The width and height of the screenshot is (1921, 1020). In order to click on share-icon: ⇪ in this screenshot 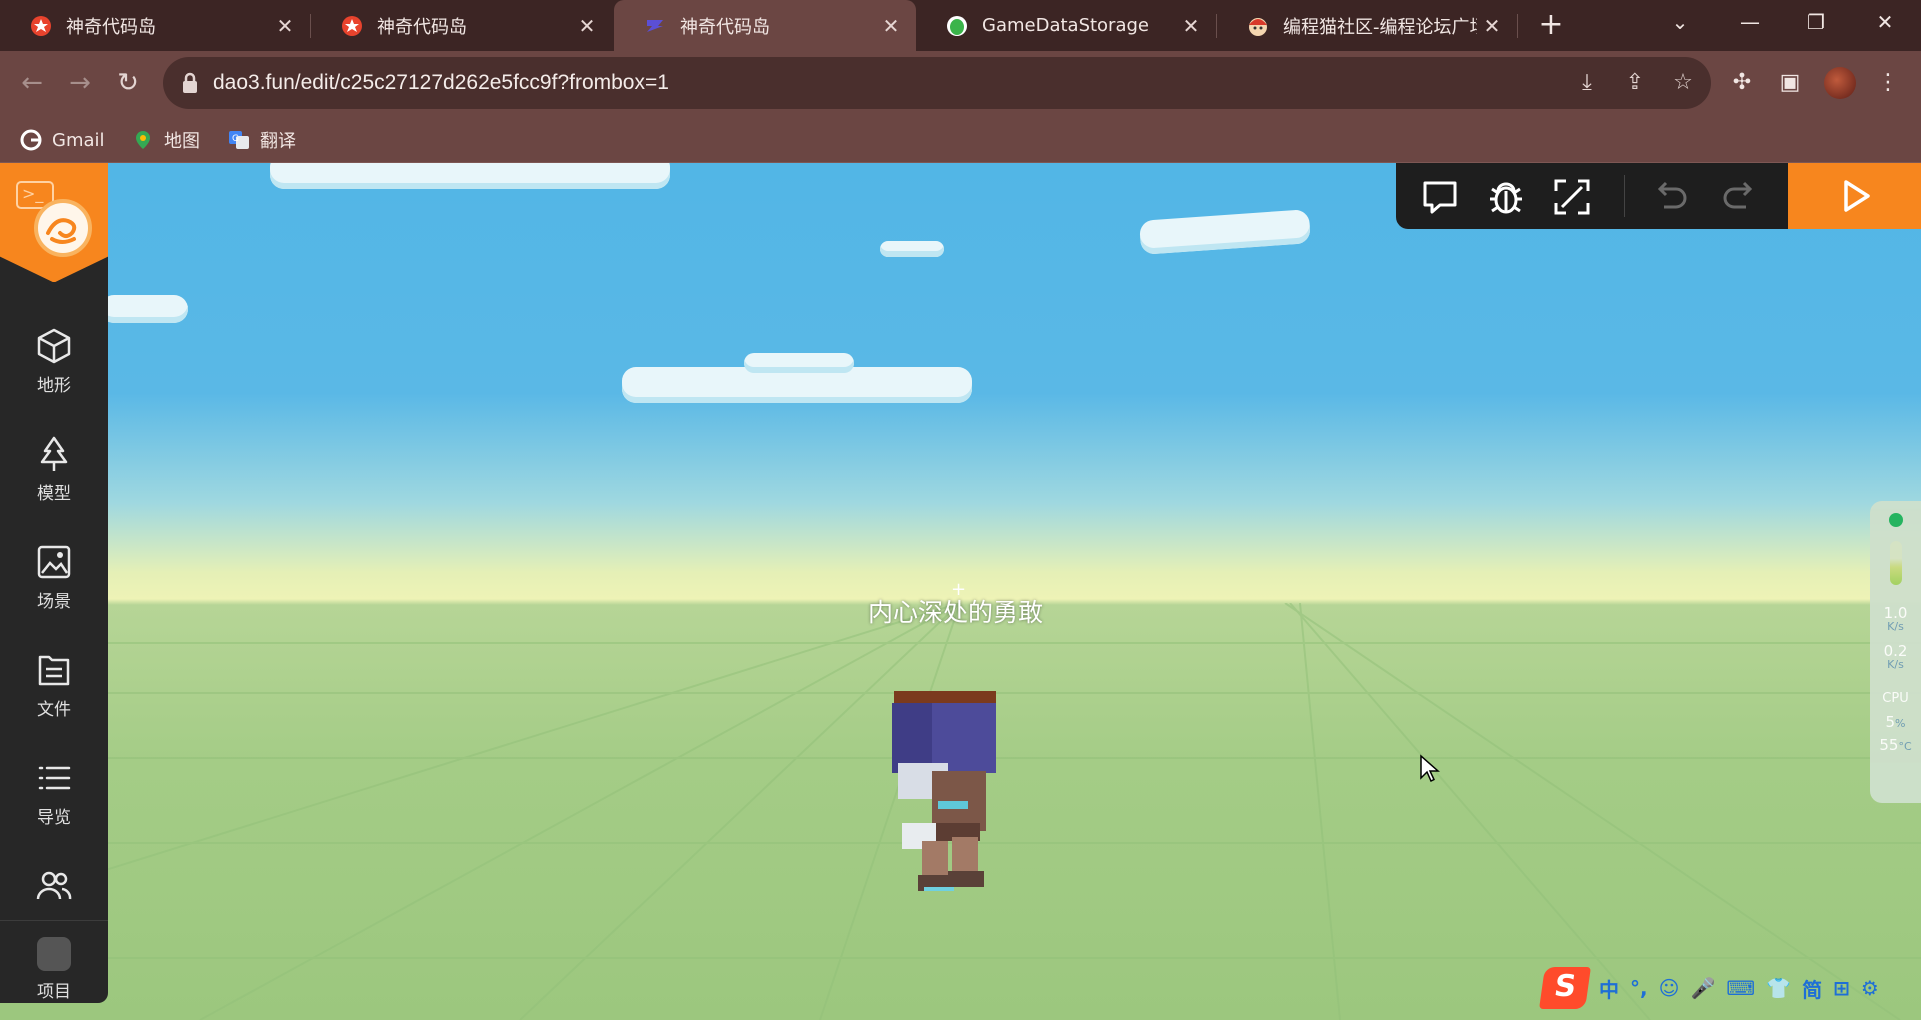, I will do `click(1635, 83)`.